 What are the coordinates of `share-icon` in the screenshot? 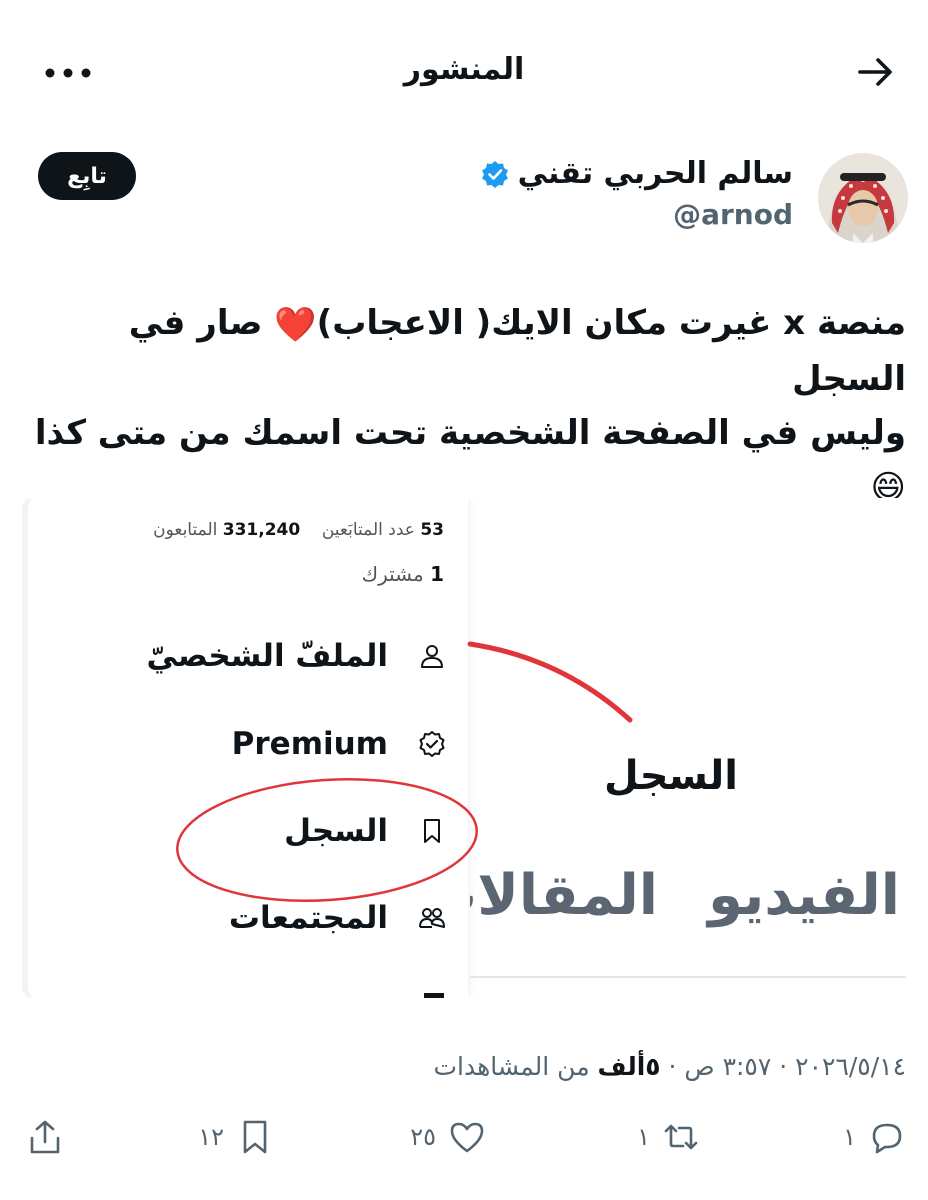 It's located at (45, 1137).